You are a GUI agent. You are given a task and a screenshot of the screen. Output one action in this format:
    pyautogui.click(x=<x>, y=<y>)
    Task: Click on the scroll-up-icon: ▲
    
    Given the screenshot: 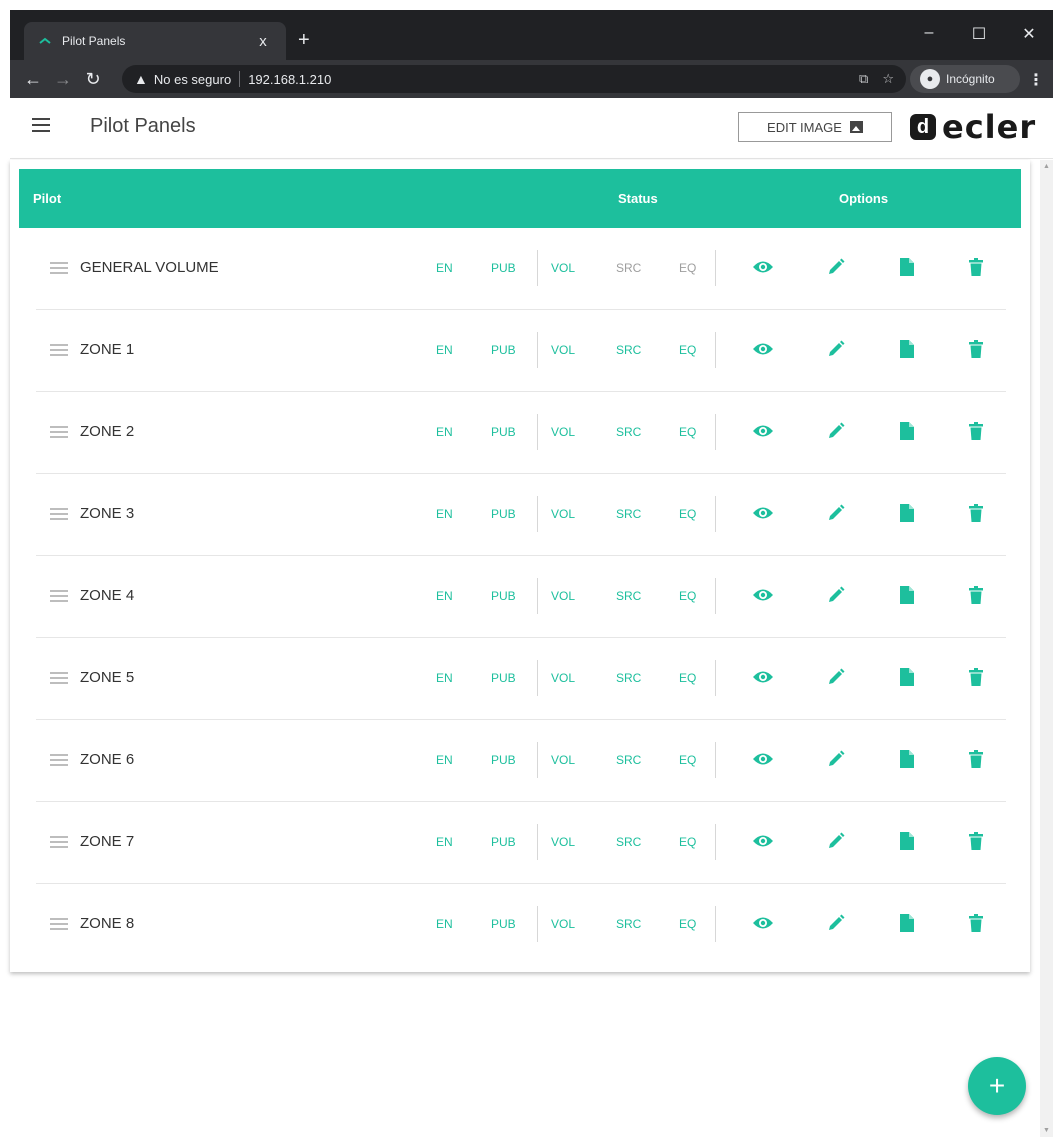 What is the action you would take?
    pyautogui.click(x=1046, y=166)
    